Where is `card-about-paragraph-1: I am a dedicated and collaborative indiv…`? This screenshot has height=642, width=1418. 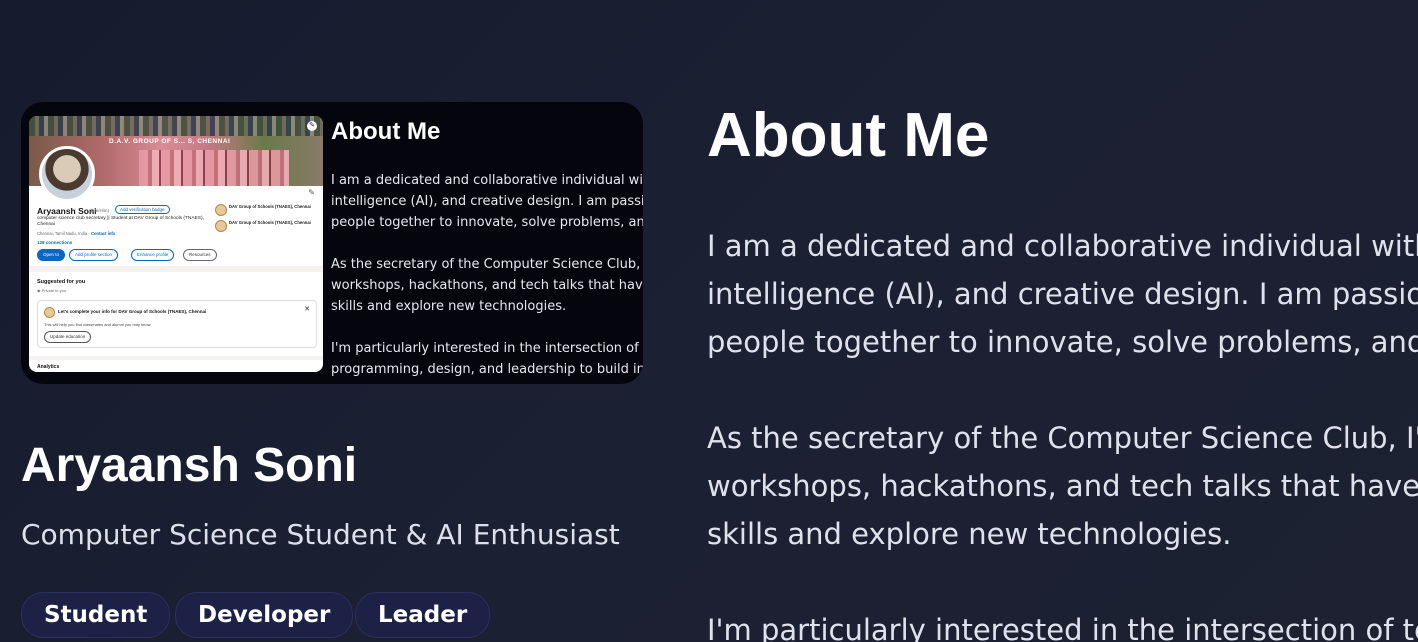
card-about-paragraph-1: I am a dedicated and collaborative indiv… is located at coordinates (487, 201).